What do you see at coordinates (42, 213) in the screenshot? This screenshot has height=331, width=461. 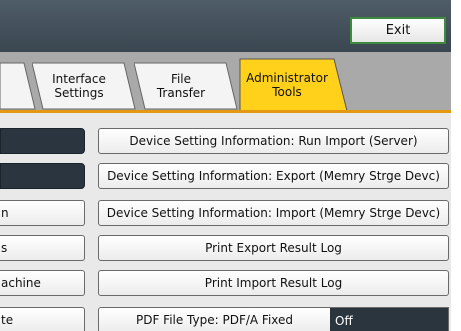 I see `left-item-3: n` at bounding box center [42, 213].